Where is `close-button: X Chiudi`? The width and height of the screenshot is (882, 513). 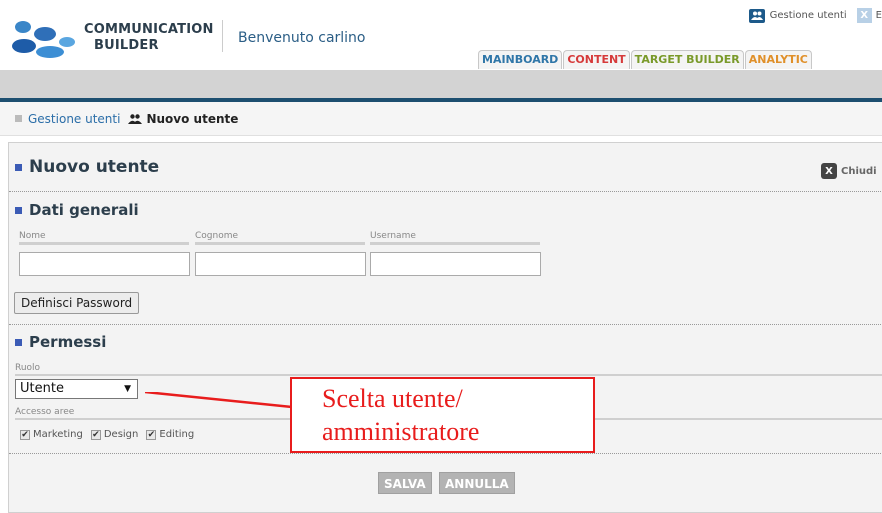 close-button: X Chiudi is located at coordinates (849, 171).